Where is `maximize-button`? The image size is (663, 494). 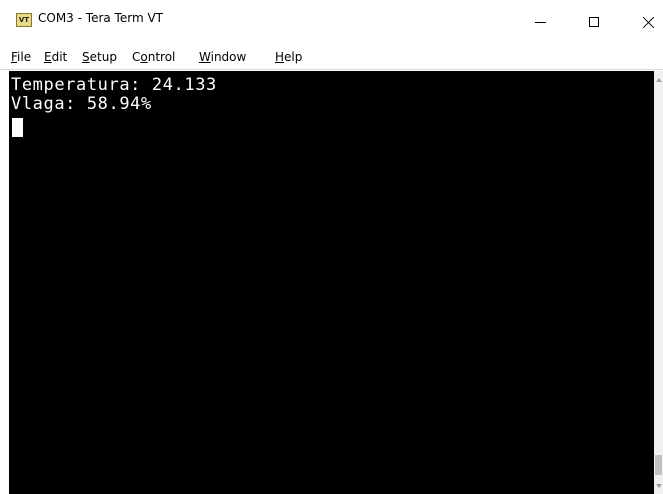
maximize-button is located at coordinates (594, 22).